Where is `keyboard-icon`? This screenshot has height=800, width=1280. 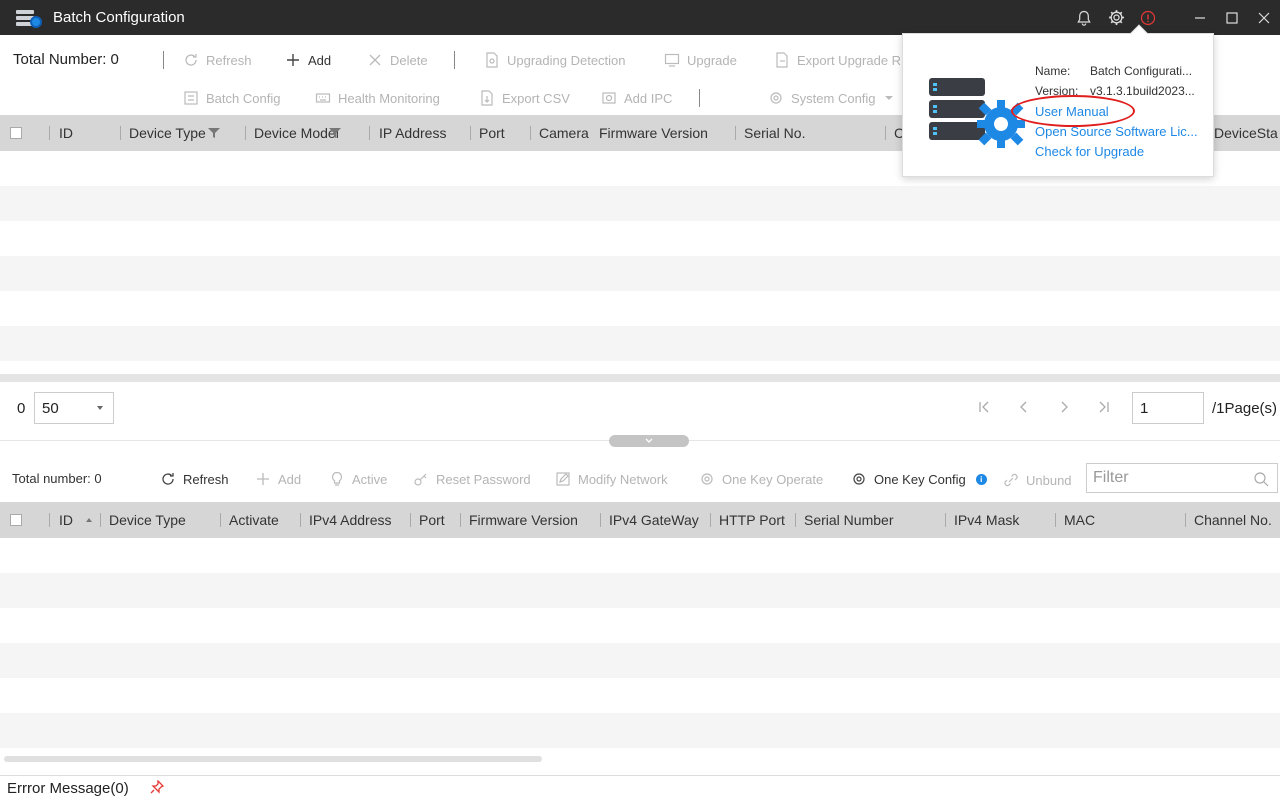
keyboard-icon is located at coordinates (323, 98).